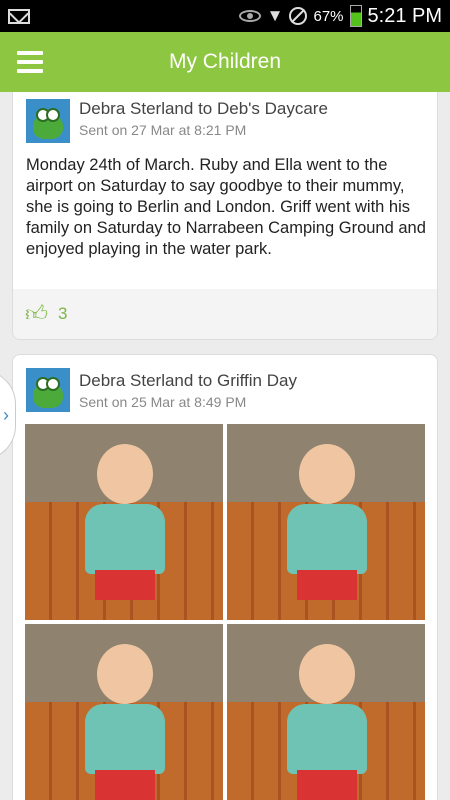  I want to click on eye-icon, so click(249, 16).